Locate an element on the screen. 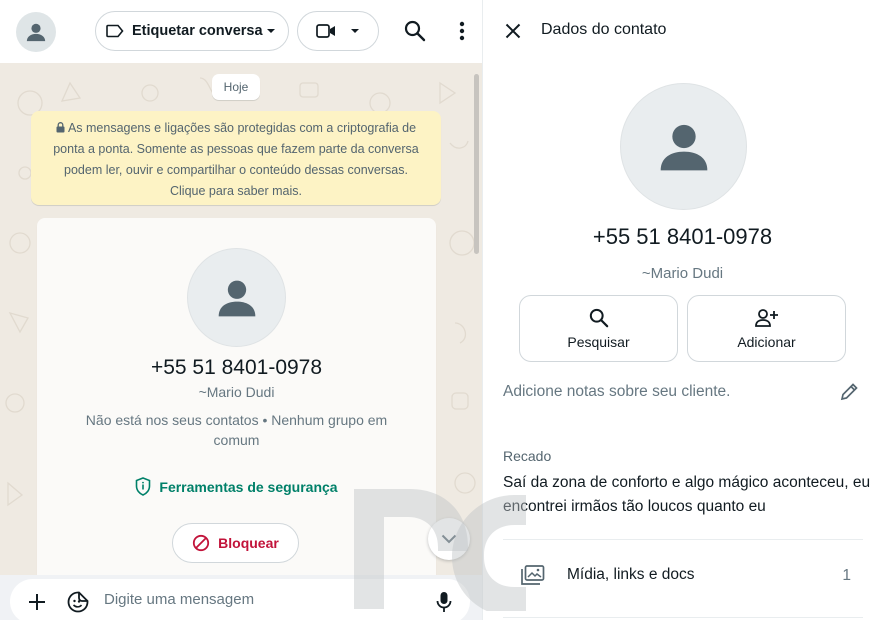 Image resolution: width=882 pixels, height=620 pixels. lock-icon is located at coordinates (60, 127).